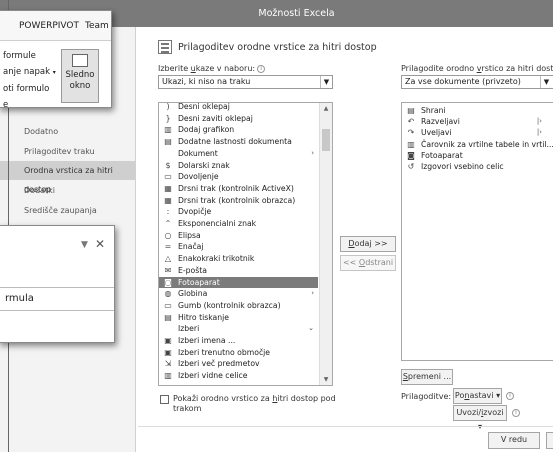 The width and height of the screenshot is (553, 452). Describe the element at coordinates (514, 440) in the screenshot. I see `ok-button: V redu` at that location.